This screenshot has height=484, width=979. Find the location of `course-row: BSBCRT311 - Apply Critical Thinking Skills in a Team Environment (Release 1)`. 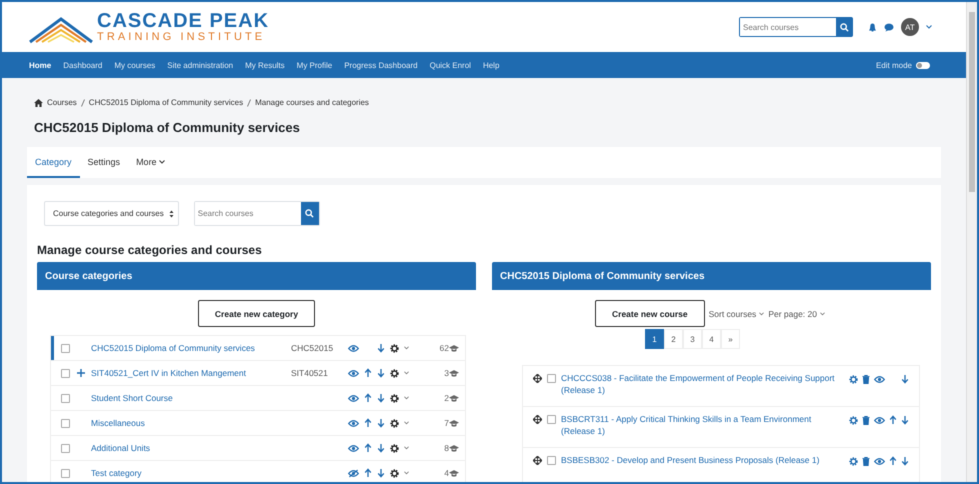

course-row: BSBCRT311 - Apply Critical Thinking Skills in a Team Environment (Release 1) is located at coordinates (721, 427).